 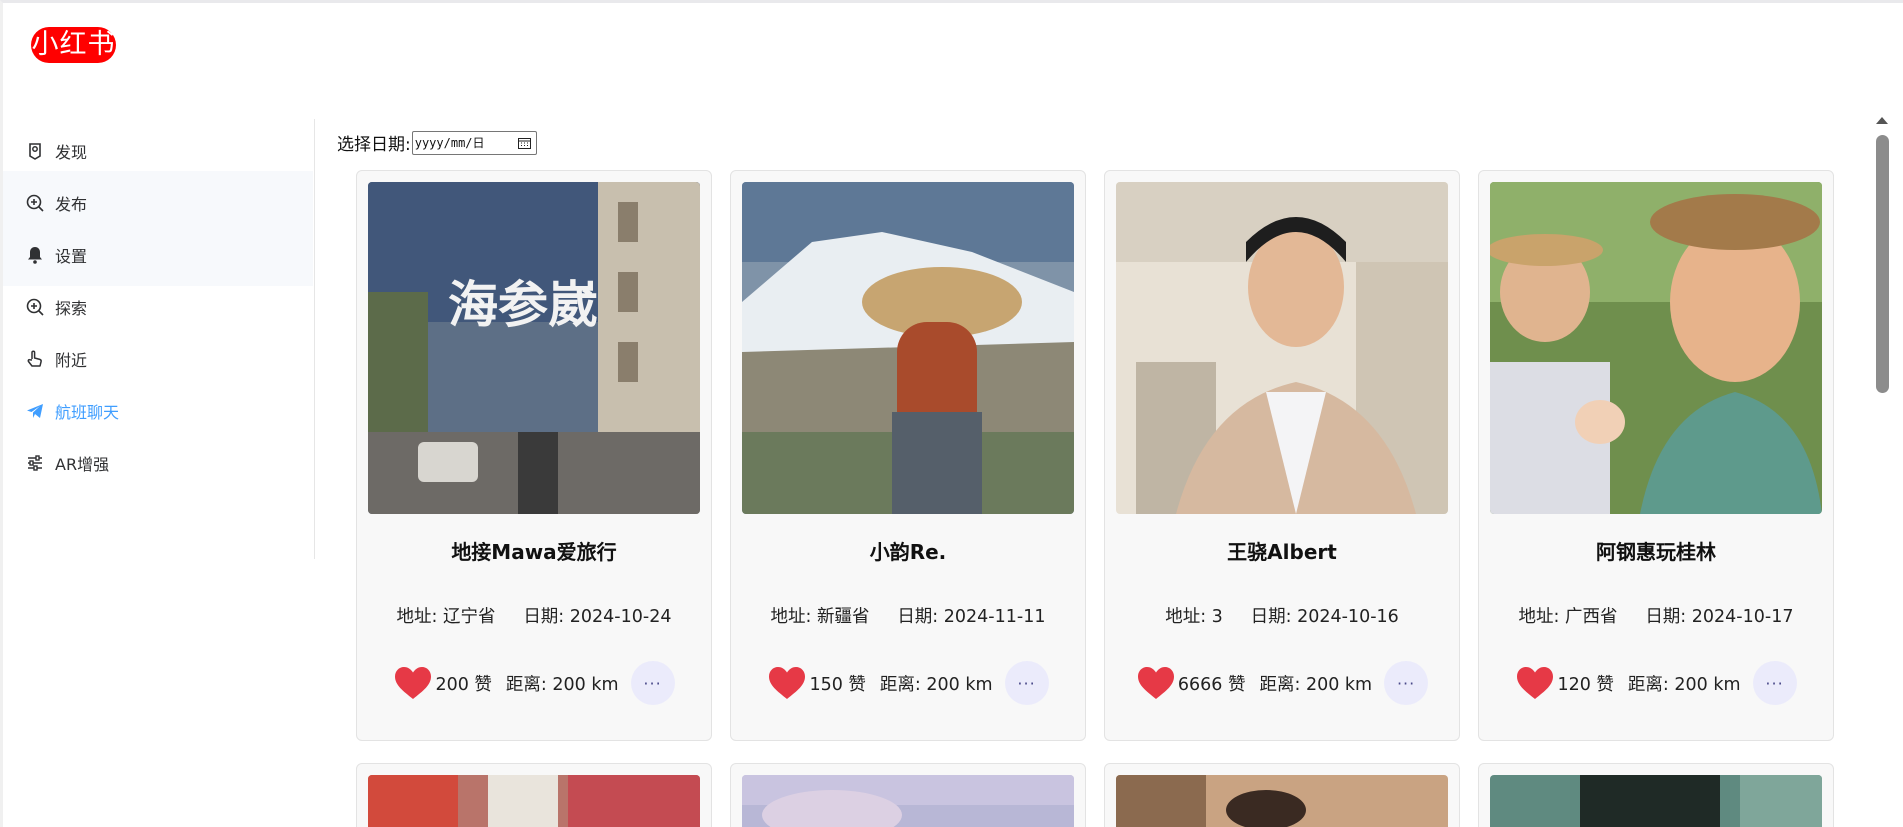 I want to click on card-date: 日期: 2024-10-16, so click(x=1324, y=617).